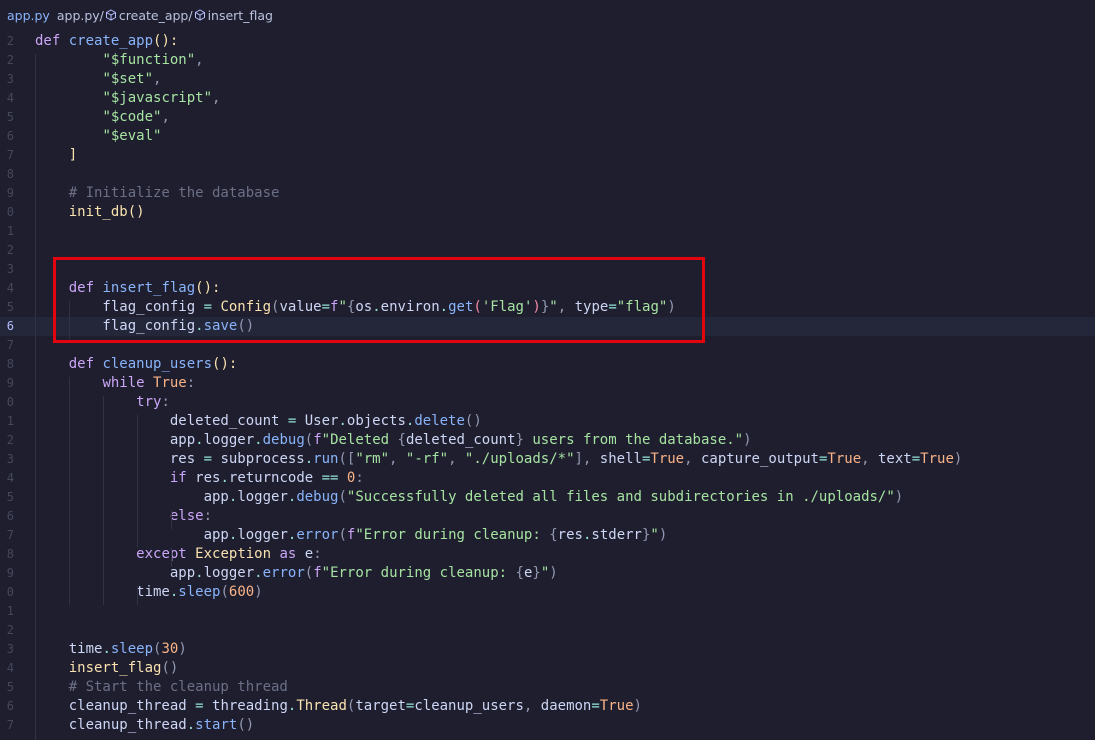 The height and width of the screenshot is (740, 1095). Describe the element at coordinates (633, 440) in the screenshot. I see `code-token: users from the database."` at that location.